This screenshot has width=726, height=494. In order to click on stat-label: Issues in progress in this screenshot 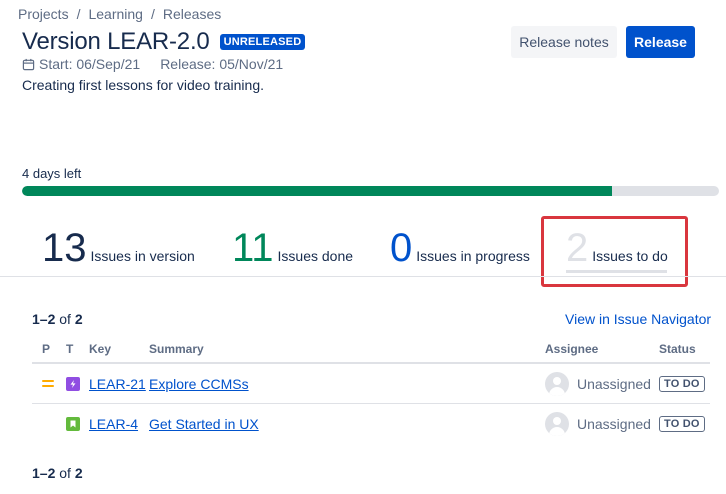, I will do `click(473, 256)`.